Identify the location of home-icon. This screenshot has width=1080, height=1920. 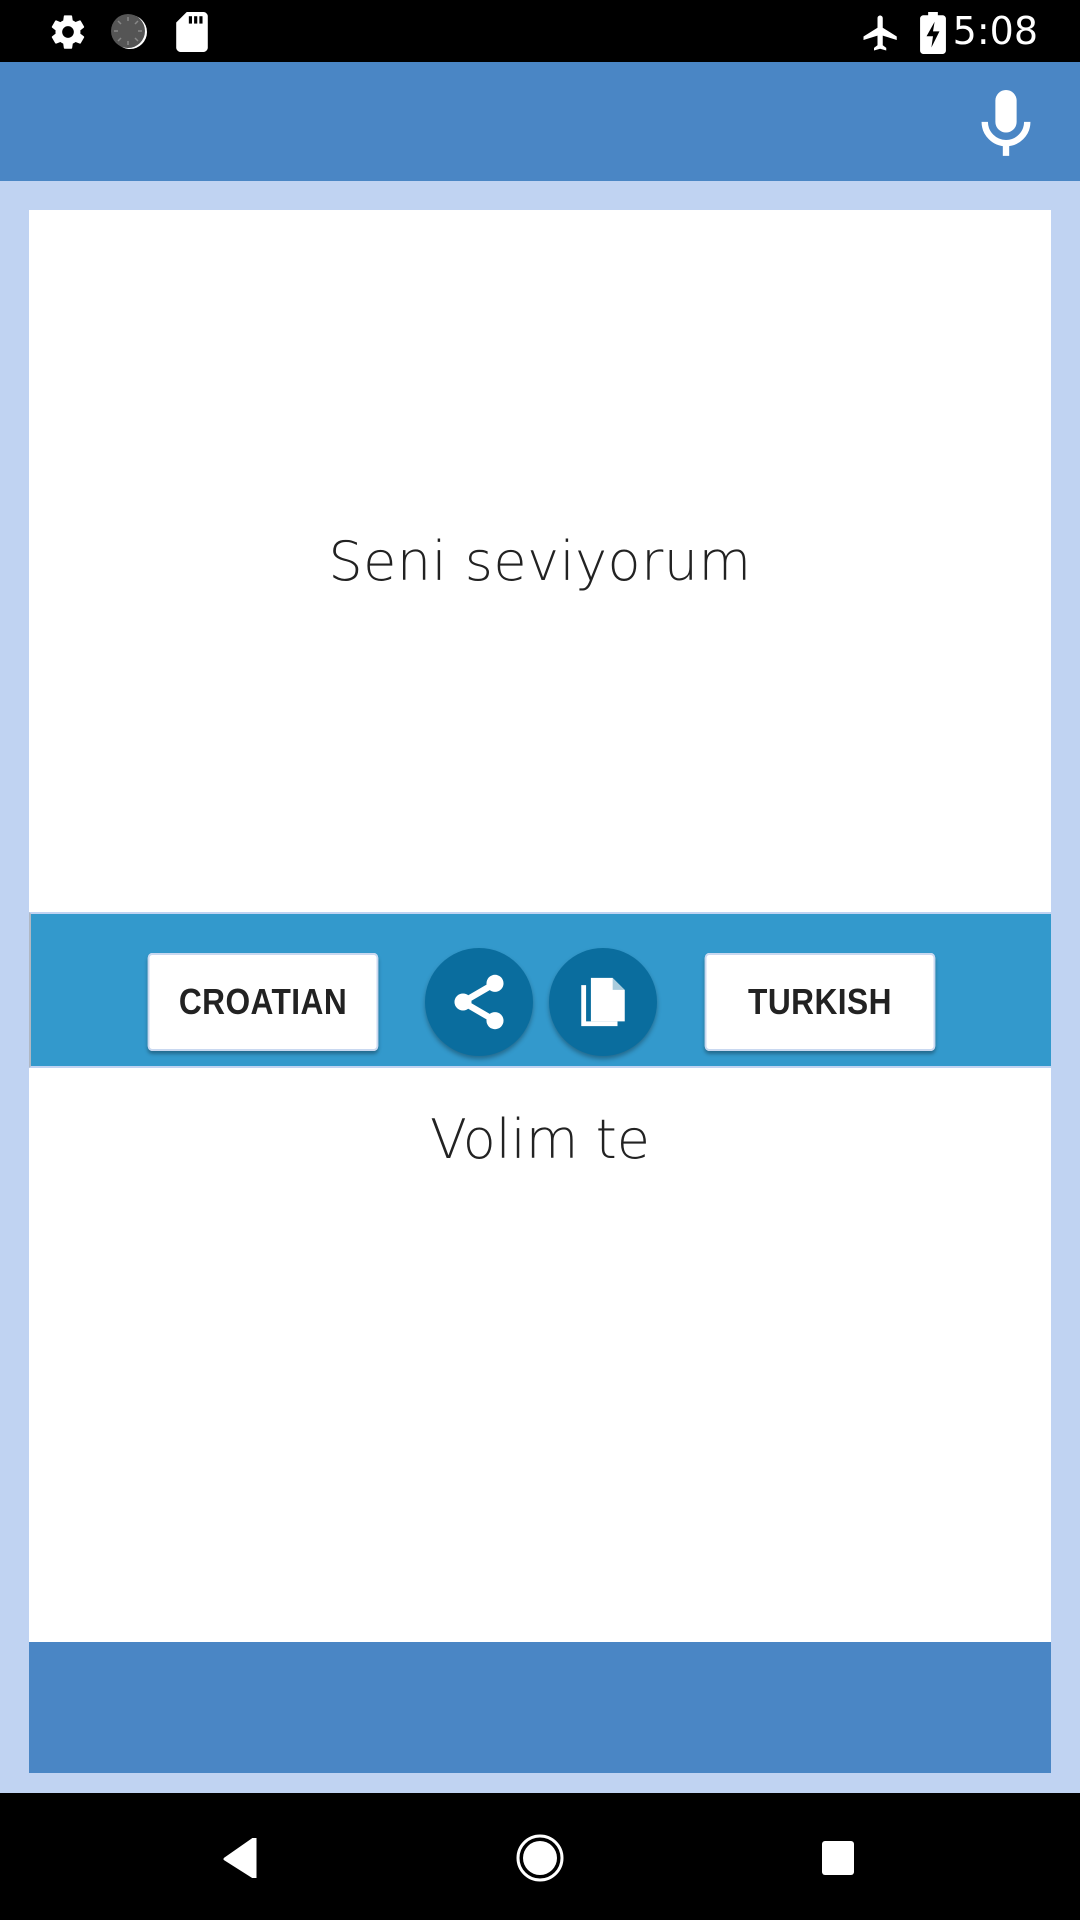
(540, 1858).